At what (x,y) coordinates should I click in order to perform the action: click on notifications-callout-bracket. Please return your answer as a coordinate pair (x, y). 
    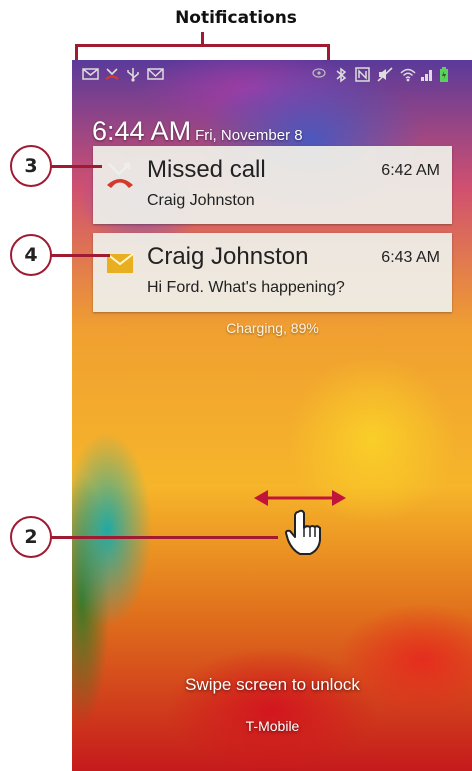
    Looking at the image, I should click on (202, 52).